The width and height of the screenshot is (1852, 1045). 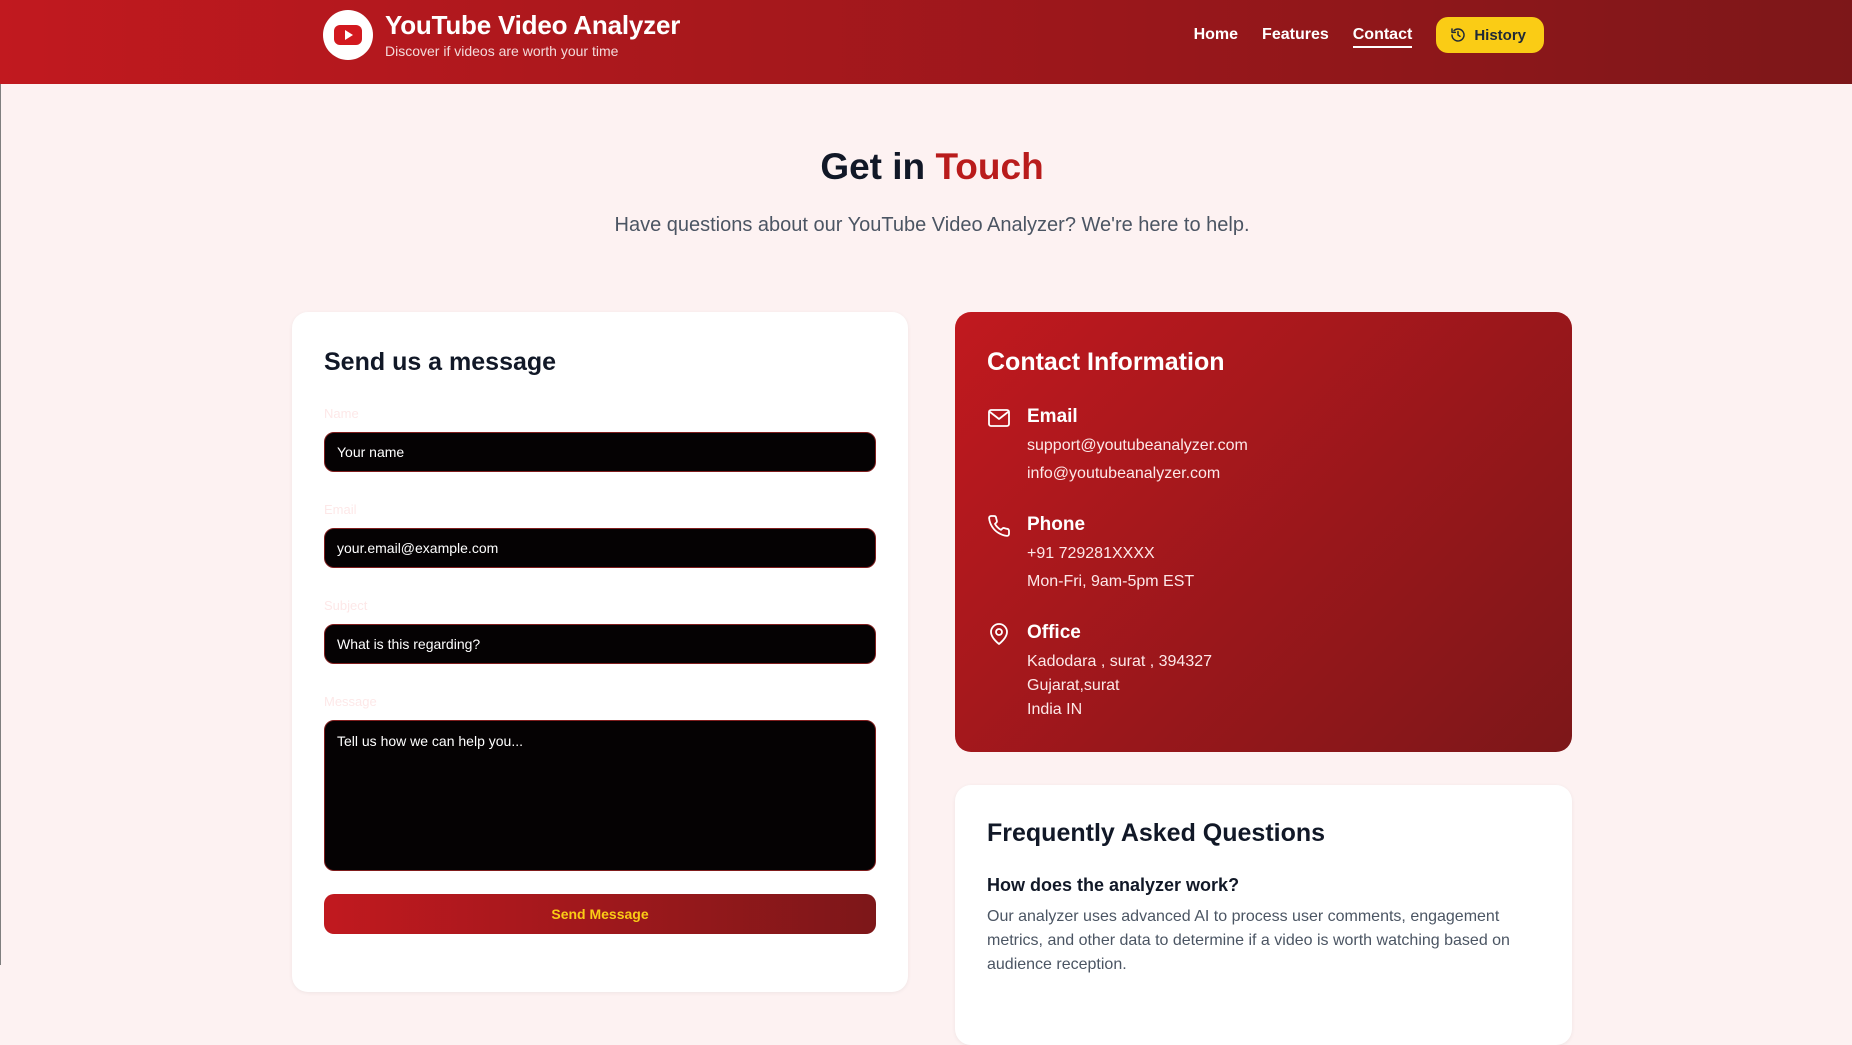 What do you see at coordinates (1106, 362) in the screenshot?
I see `contact-info-heading: Contact Information` at bounding box center [1106, 362].